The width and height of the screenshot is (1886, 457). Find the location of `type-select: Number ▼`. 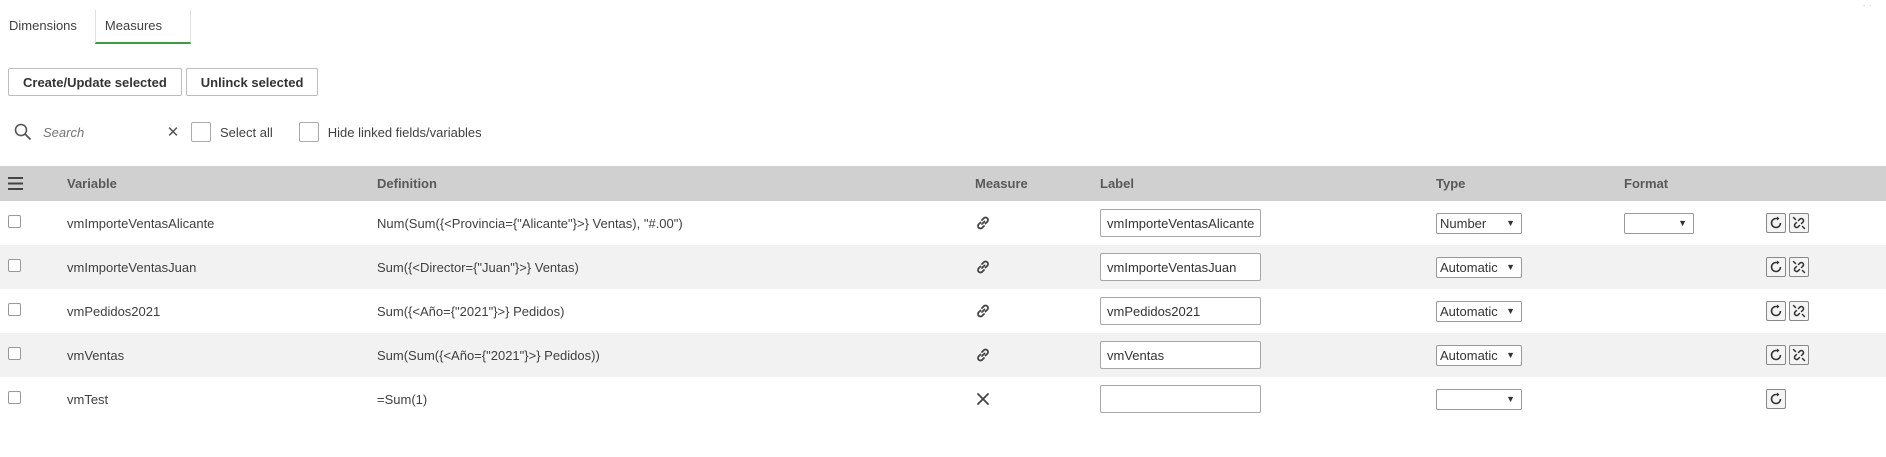

type-select: Number ▼ is located at coordinates (1479, 223).